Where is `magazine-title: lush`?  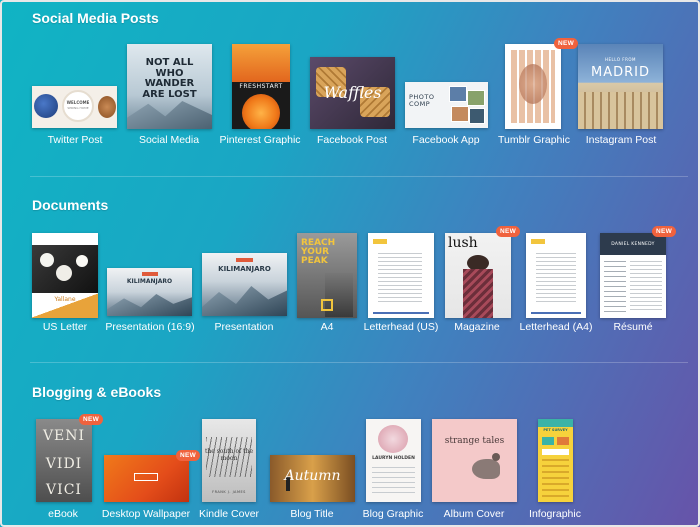 magazine-title: lush is located at coordinates (463, 243).